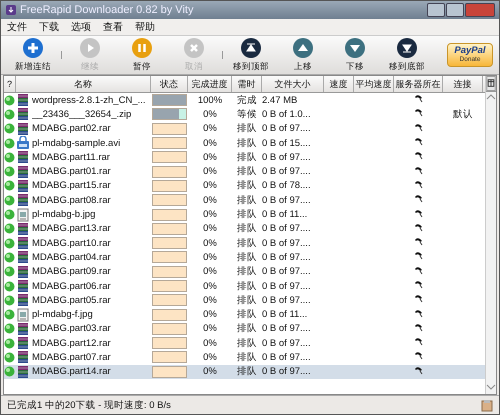  I want to click on time-text: 等候, so click(247, 114).